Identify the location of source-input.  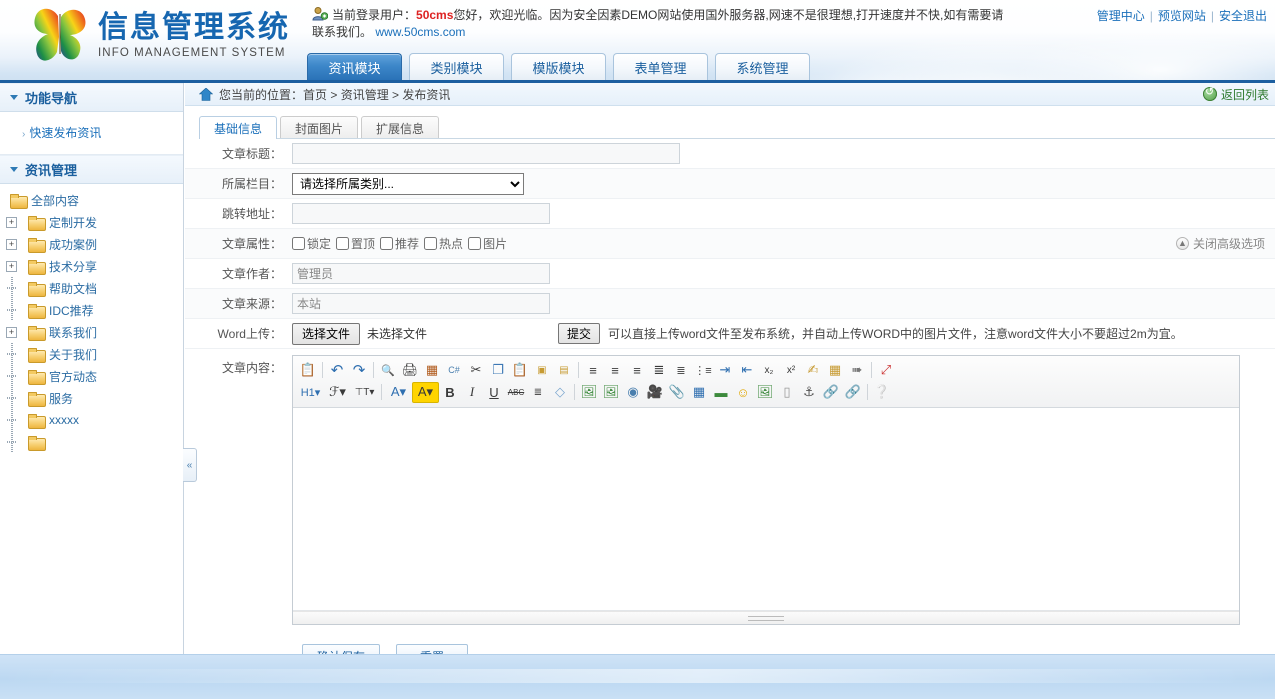
(421, 303).